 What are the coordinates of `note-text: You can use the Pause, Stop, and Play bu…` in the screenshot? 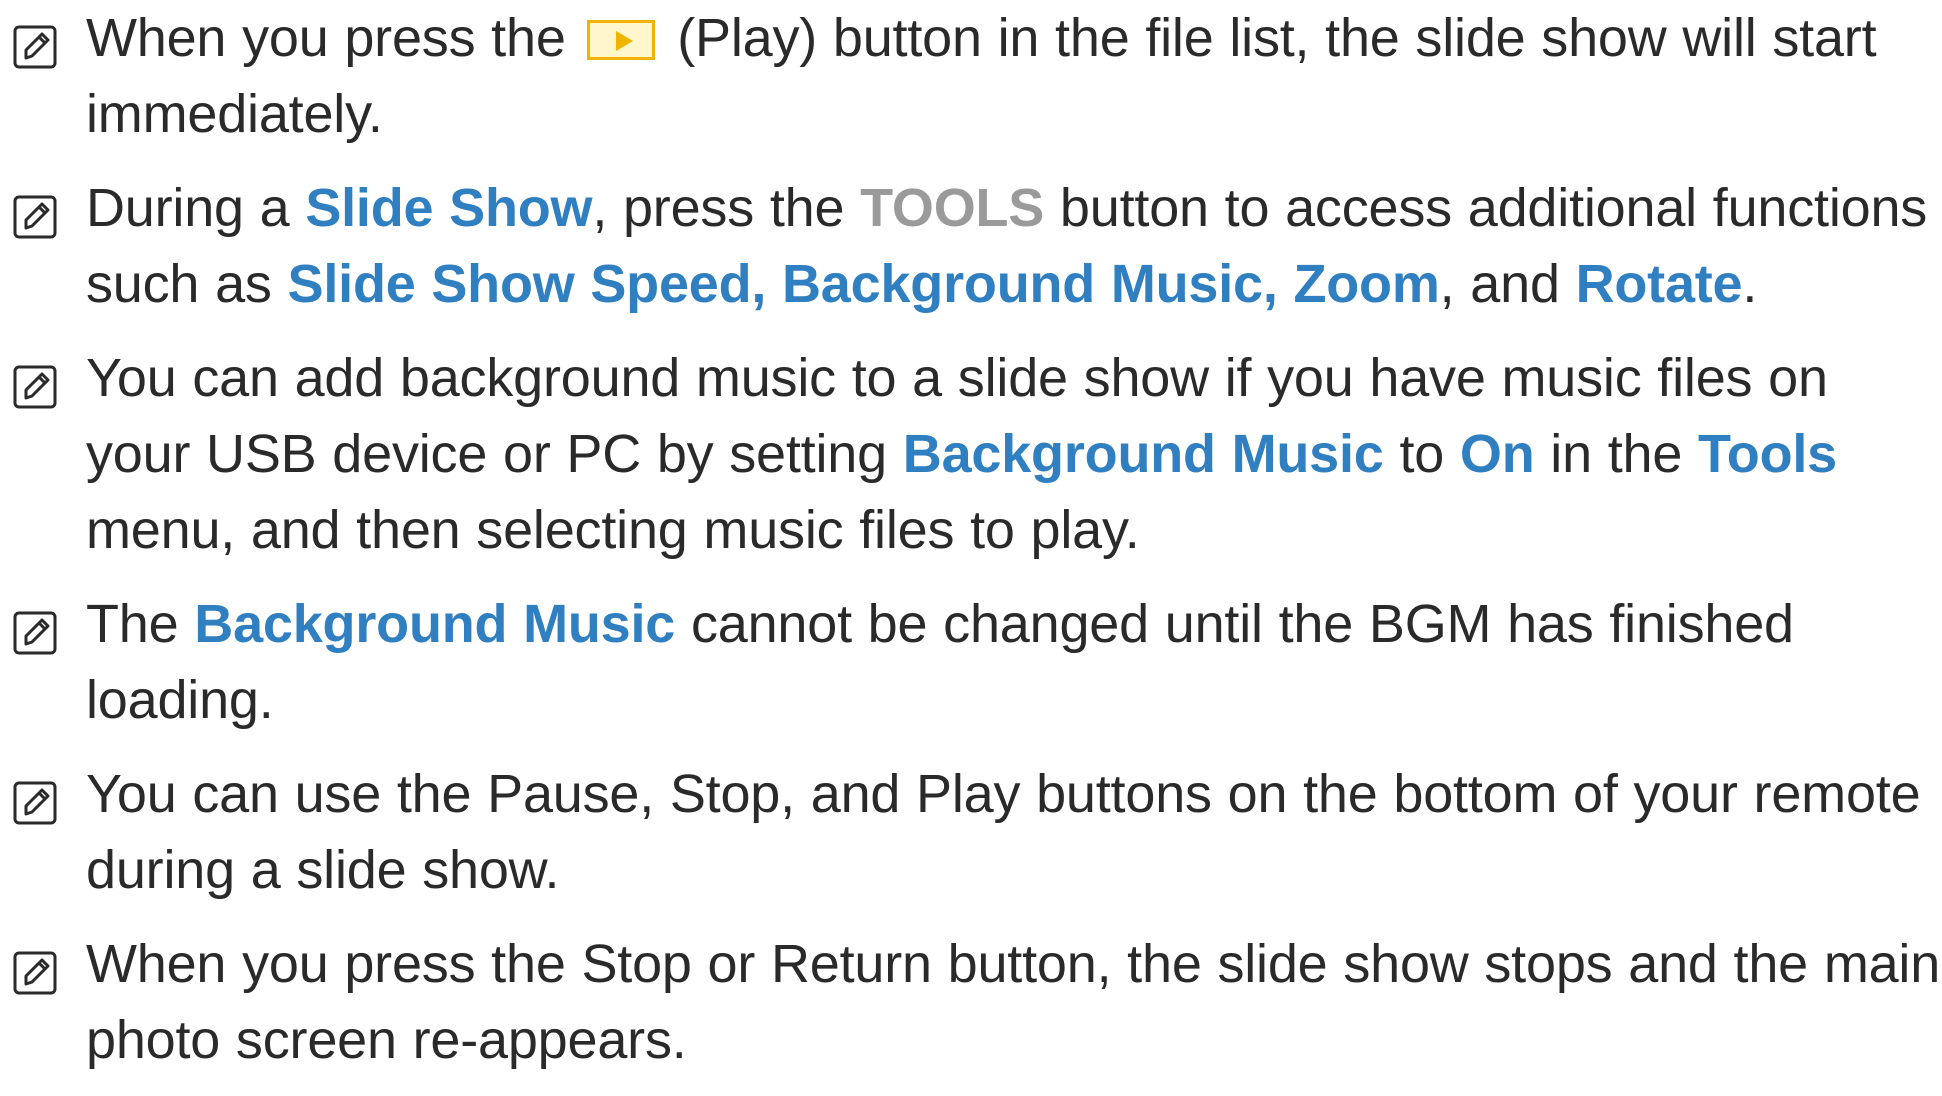 It's located at (1003, 832).